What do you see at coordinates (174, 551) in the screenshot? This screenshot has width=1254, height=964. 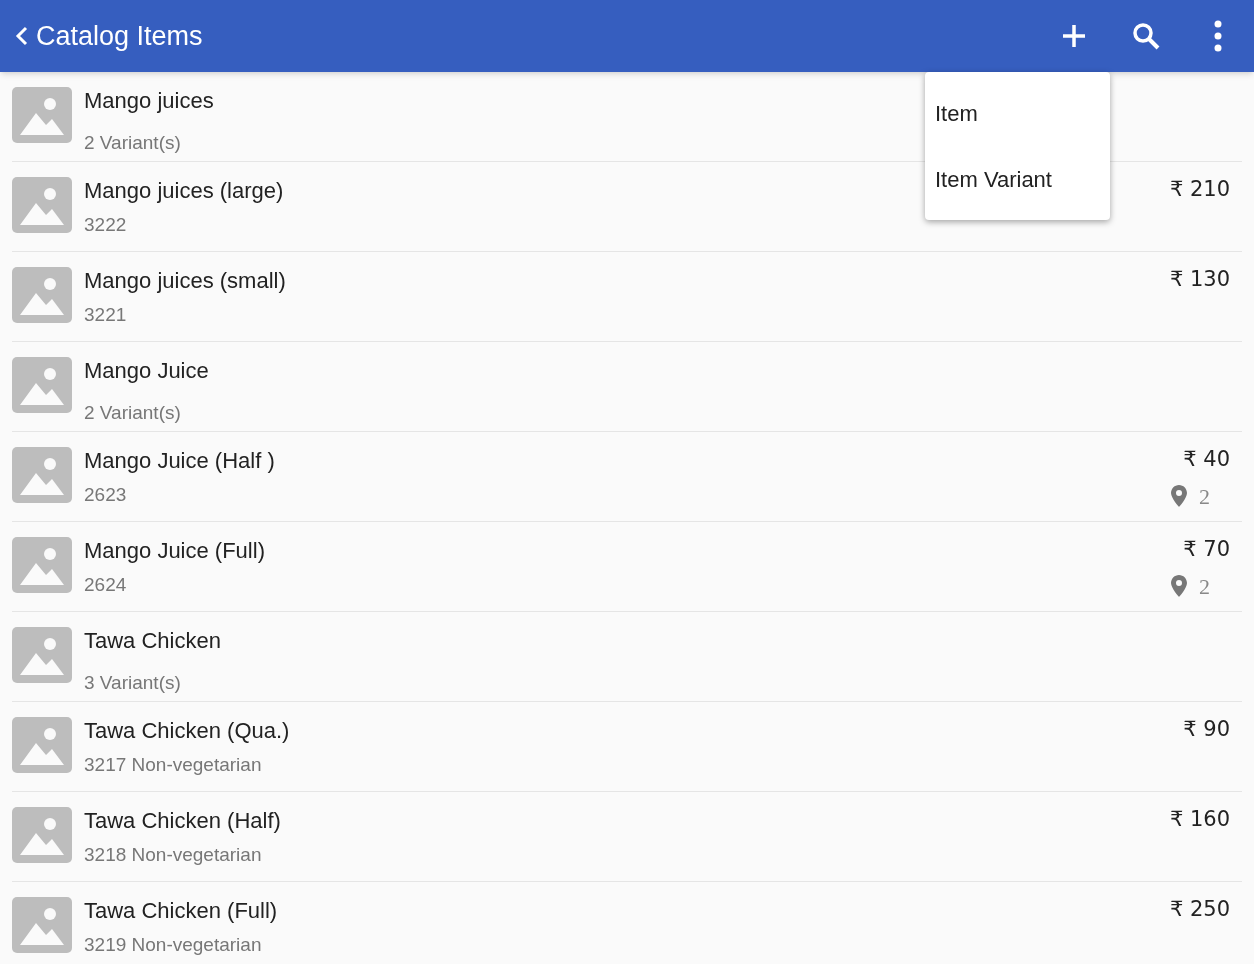 I see `item-name: Mango Juice (Full)` at bounding box center [174, 551].